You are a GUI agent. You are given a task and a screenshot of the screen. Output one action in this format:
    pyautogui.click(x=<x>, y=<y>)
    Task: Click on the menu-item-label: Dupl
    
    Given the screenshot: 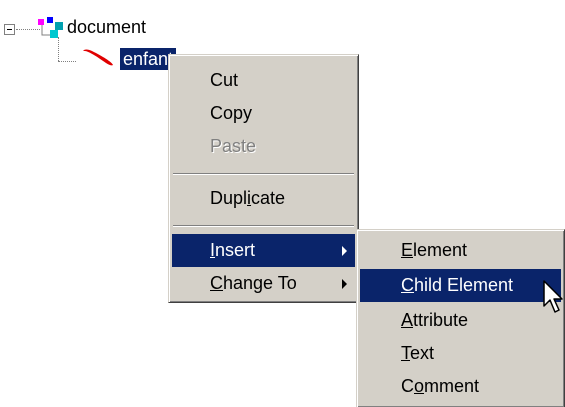 What is the action you would take?
    pyautogui.click(x=229, y=198)
    